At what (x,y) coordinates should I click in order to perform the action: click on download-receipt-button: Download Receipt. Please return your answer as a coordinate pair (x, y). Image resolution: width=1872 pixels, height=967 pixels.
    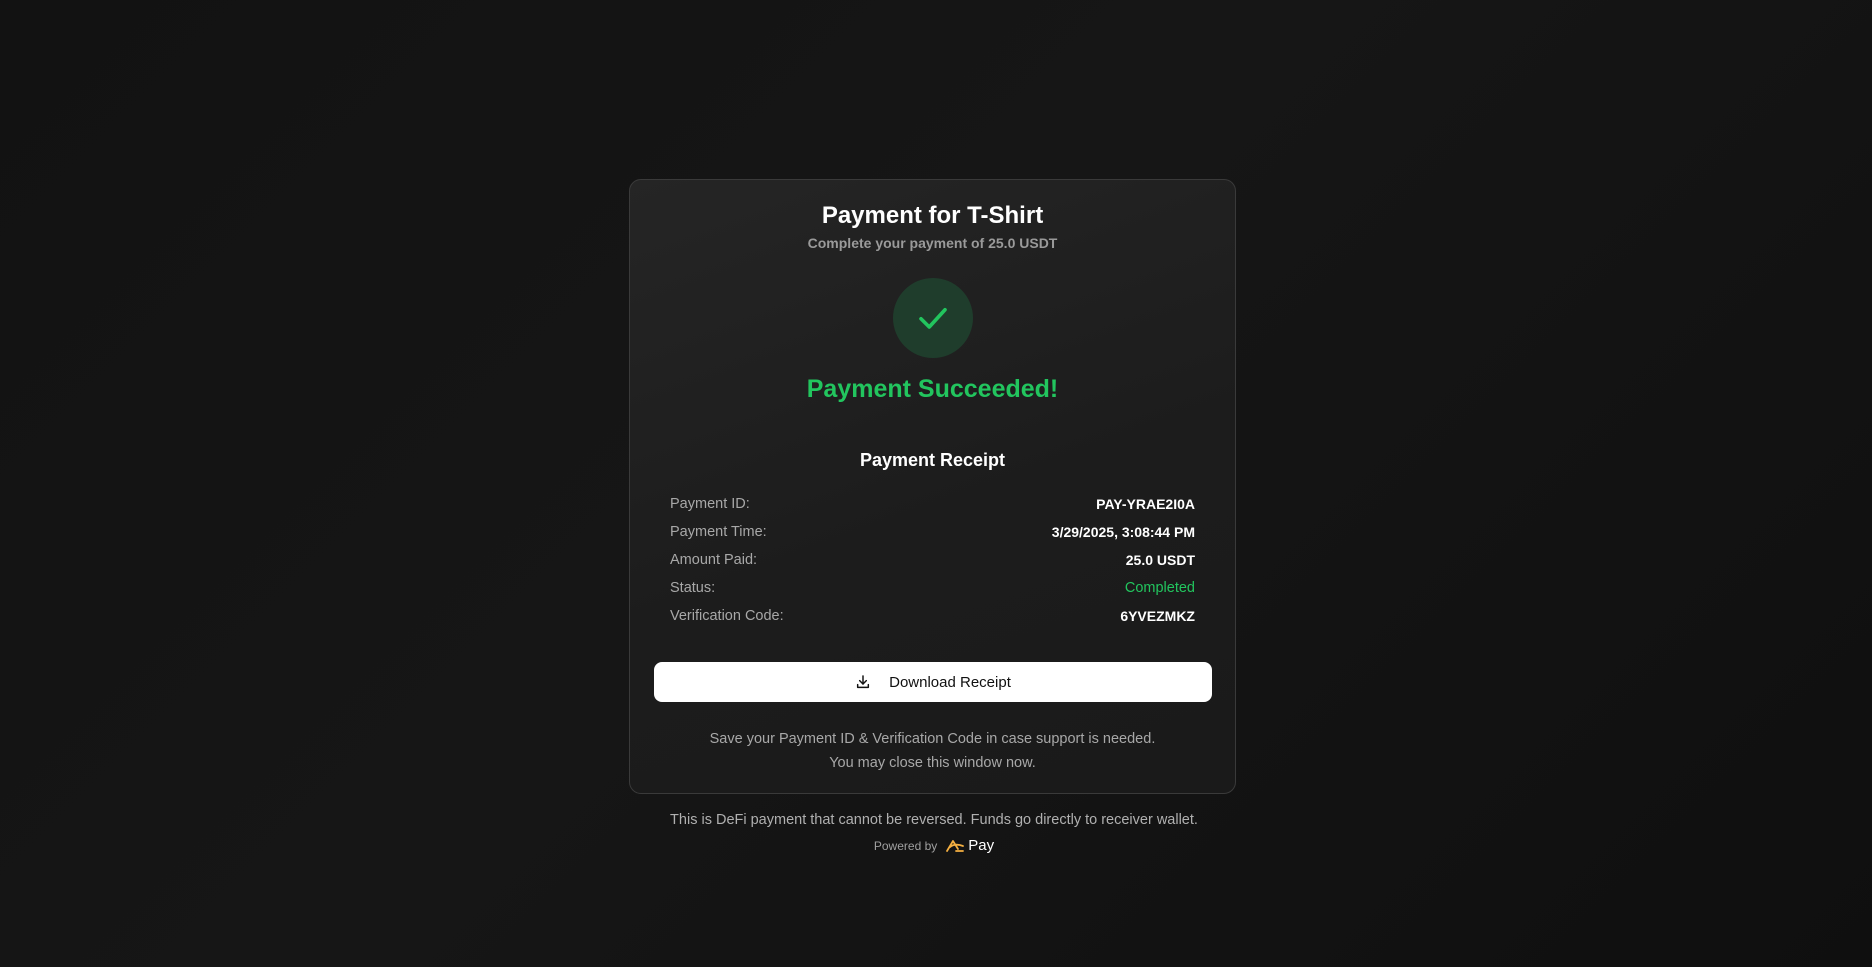
    Looking at the image, I should click on (933, 682).